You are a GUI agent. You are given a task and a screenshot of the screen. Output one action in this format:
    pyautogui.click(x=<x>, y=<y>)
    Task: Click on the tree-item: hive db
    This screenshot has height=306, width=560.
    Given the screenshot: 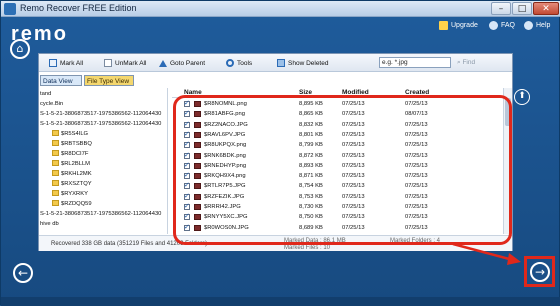 What is the action you would take?
    pyautogui.click(x=49, y=224)
    